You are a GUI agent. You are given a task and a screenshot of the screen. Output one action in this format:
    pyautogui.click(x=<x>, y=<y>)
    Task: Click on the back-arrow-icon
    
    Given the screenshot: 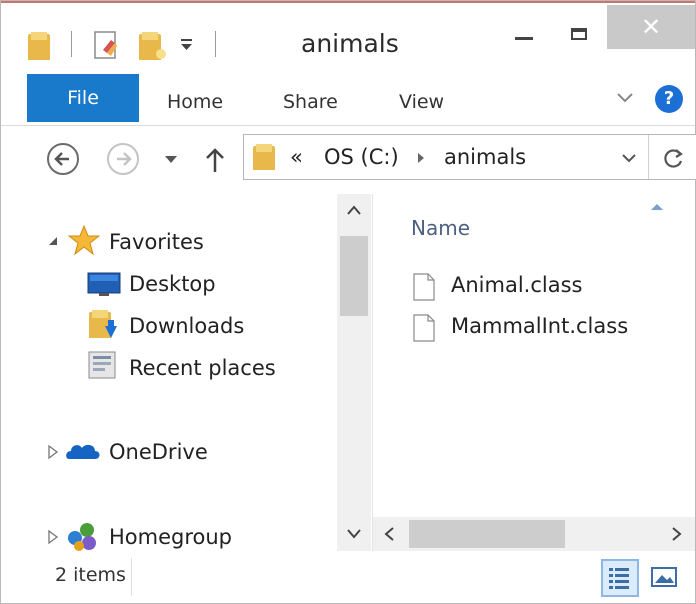 What is the action you would take?
    pyautogui.click(x=61, y=159)
    